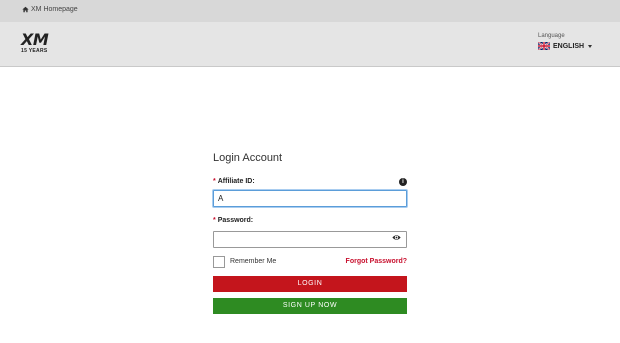 Image resolution: width=620 pixels, height=343 pixels. Describe the element at coordinates (35, 39) in the screenshot. I see `logo-mark: XM` at that location.